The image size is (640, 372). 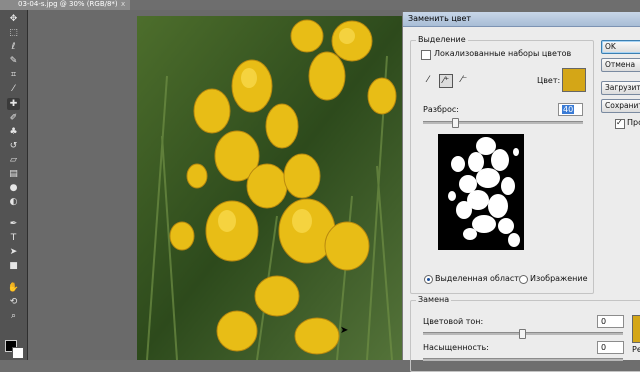 I want to click on radio-selection-label: Выделенная область, so click(x=479, y=278).